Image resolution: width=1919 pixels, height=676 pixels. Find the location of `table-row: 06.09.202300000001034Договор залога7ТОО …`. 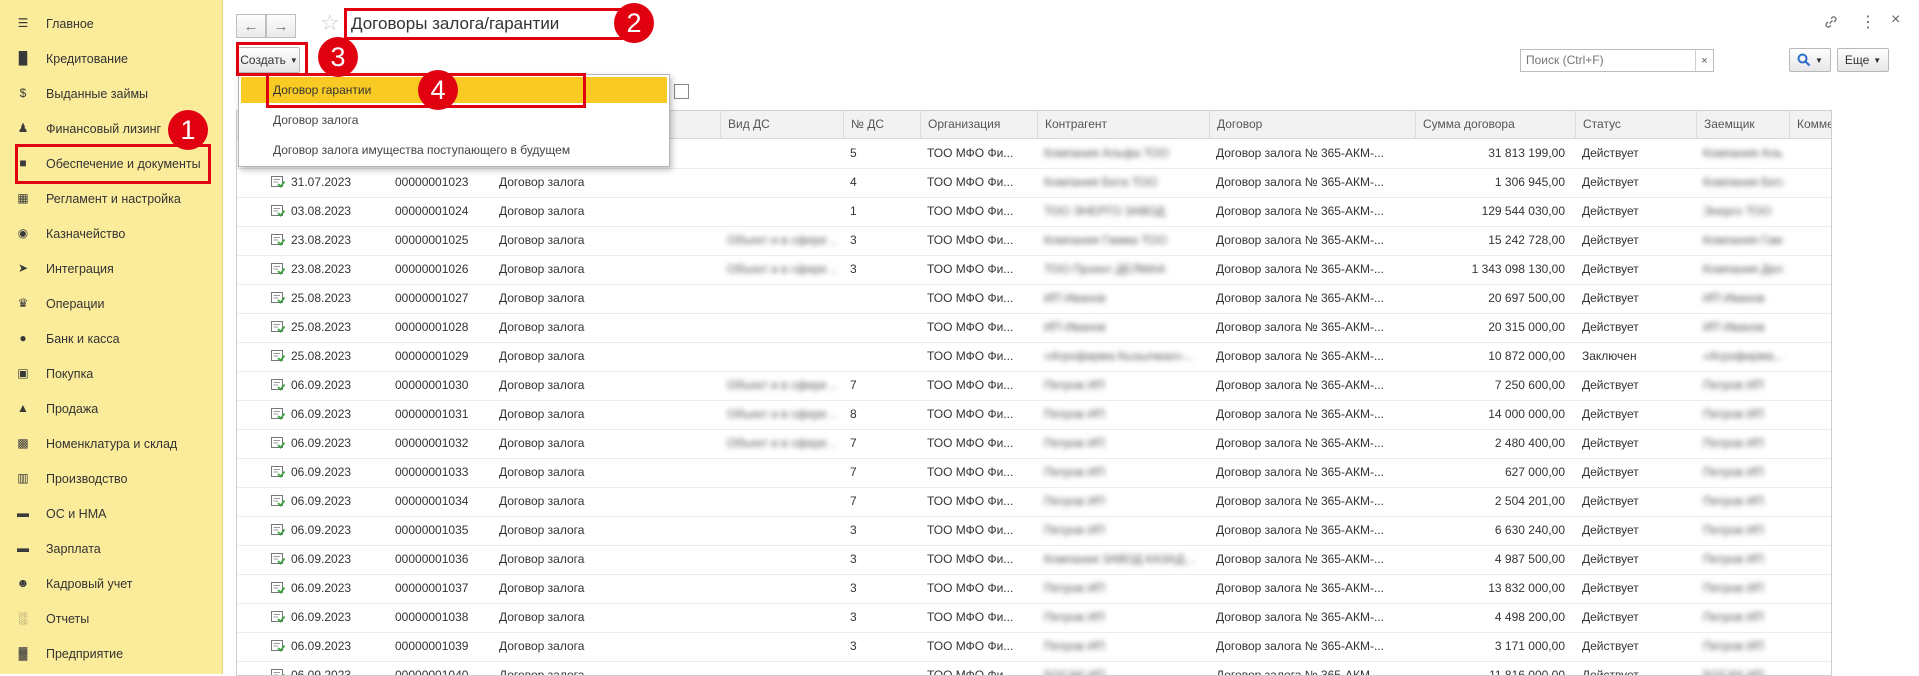

table-row: 06.09.202300000001034Договор залога7ТОО … is located at coordinates (1034, 502).